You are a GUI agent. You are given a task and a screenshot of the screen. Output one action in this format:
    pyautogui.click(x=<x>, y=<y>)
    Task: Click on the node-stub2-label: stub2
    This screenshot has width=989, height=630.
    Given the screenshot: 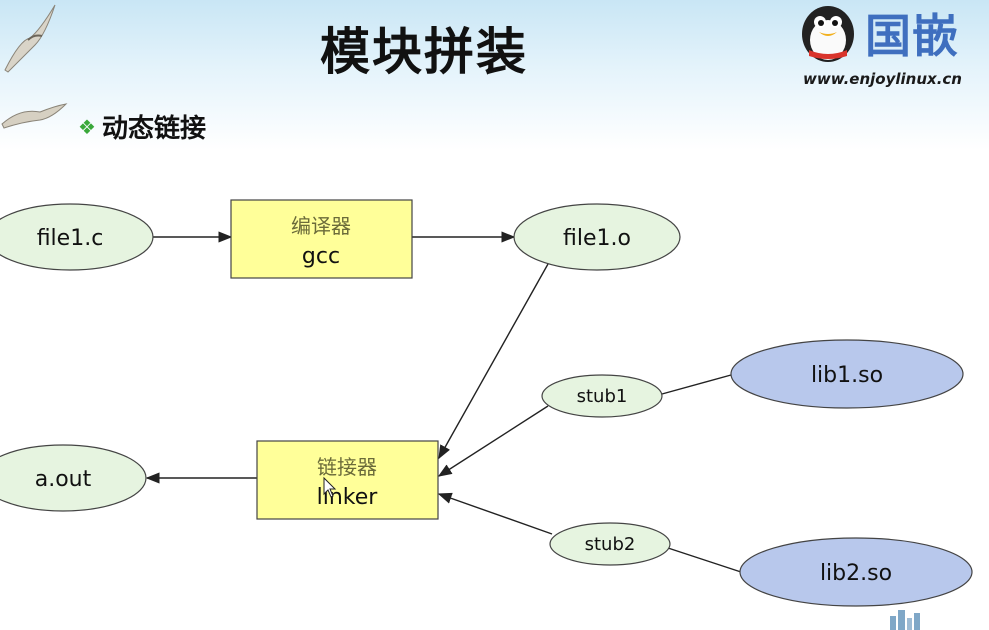 What is the action you would take?
    pyautogui.click(x=610, y=544)
    